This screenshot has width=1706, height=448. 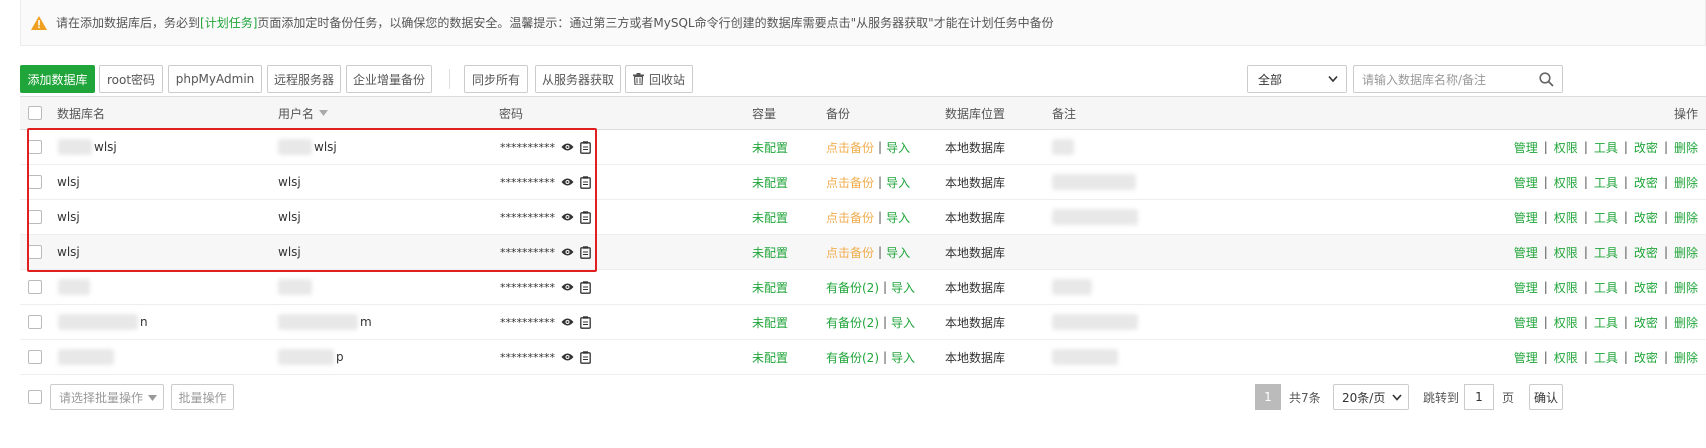 I want to click on add-database-button: 添加数据库, so click(x=57, y=79).